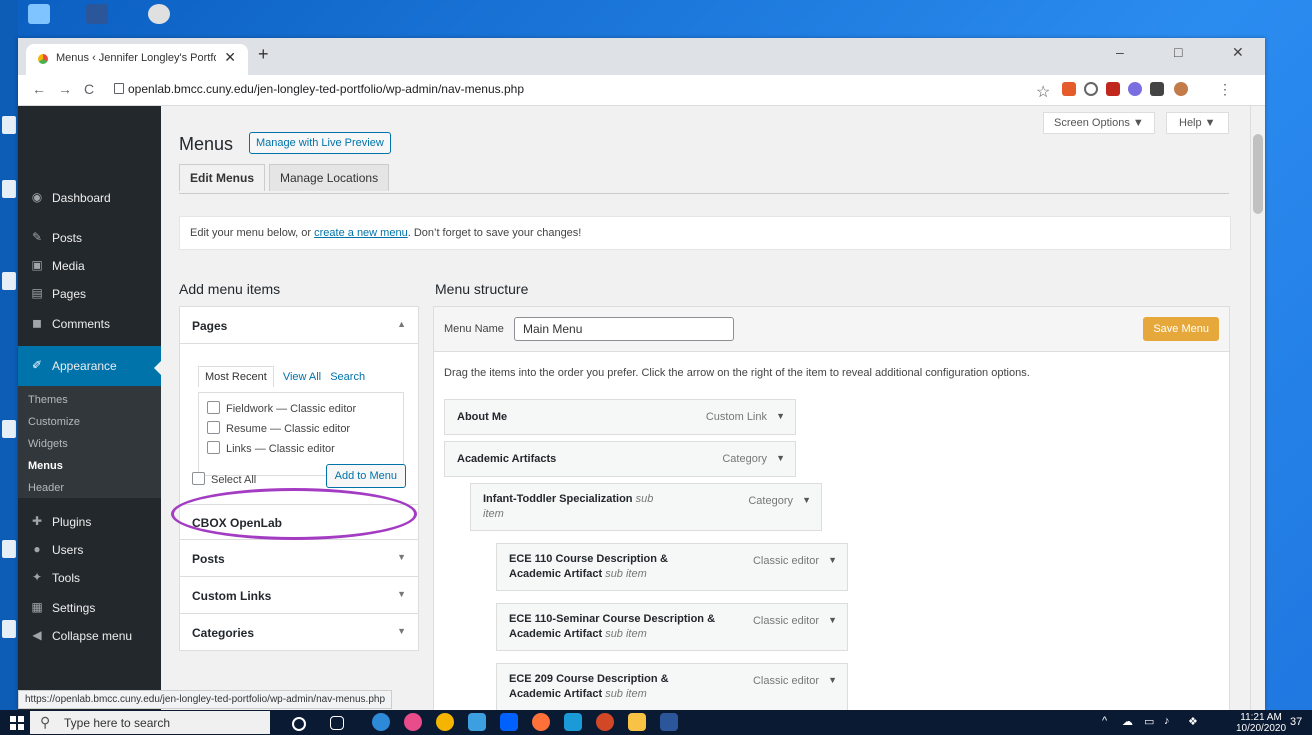  Describe the element at coordinates (89, 608) in the screenshot. I see `sidebar-item-settings: ▦ Settings` at that location.